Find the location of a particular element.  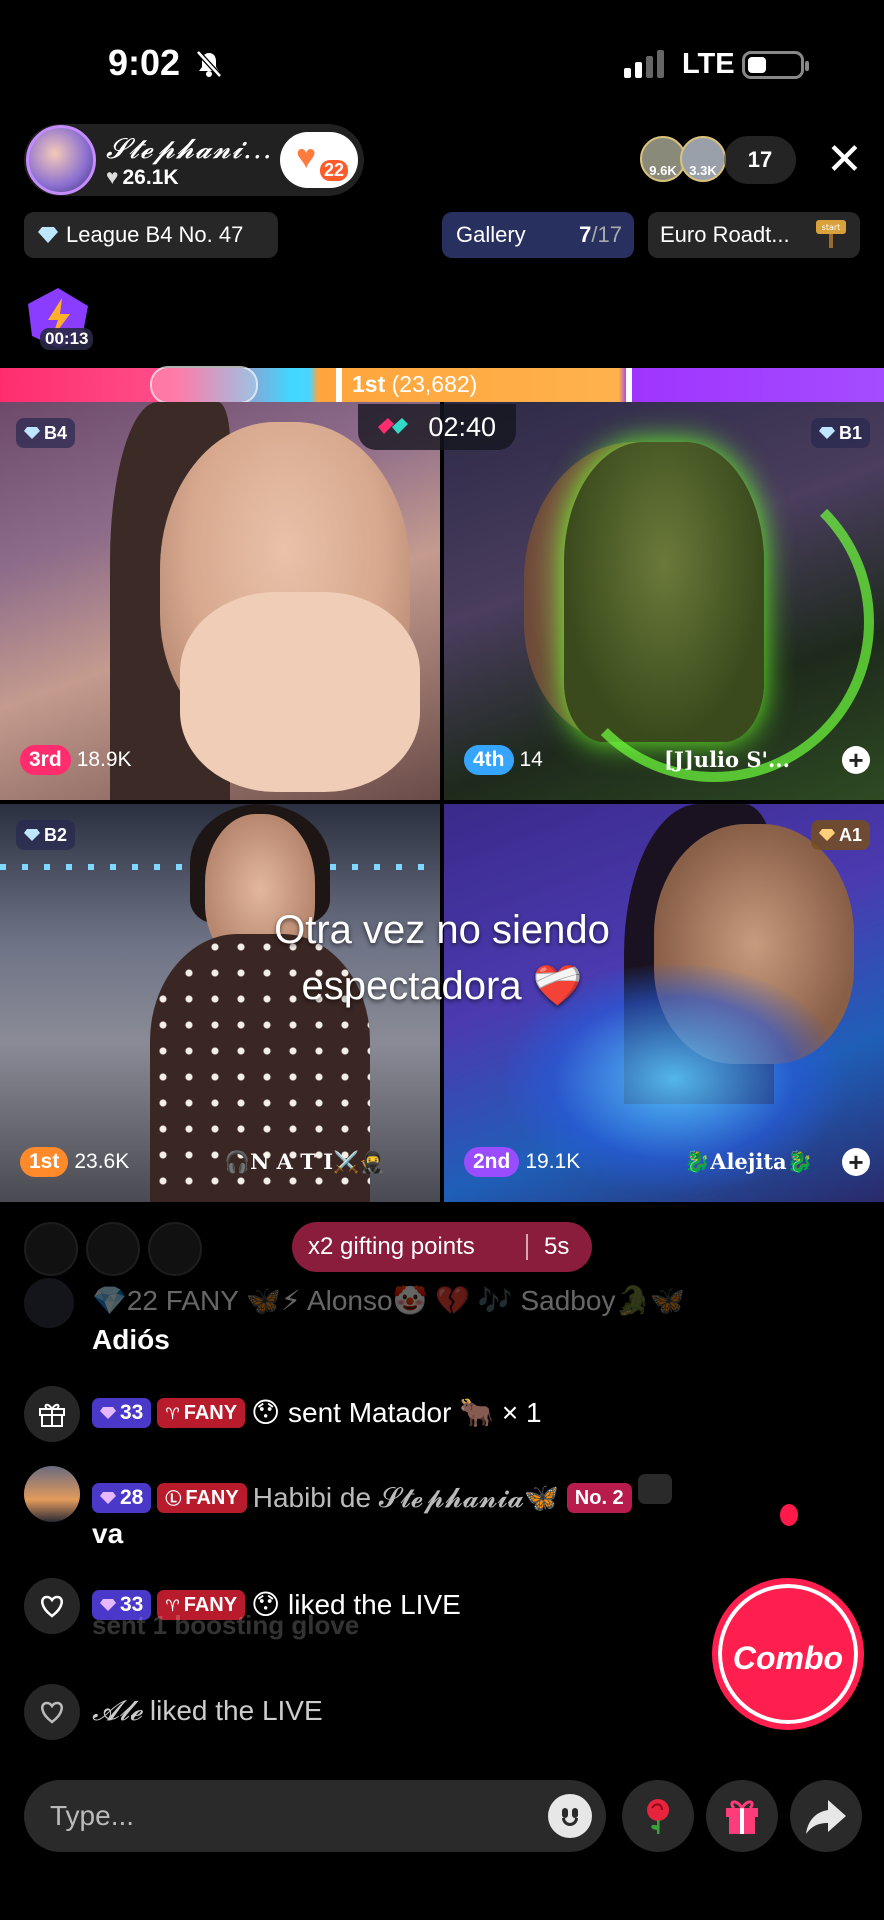

share-button is located at coordinates (826, 1816).